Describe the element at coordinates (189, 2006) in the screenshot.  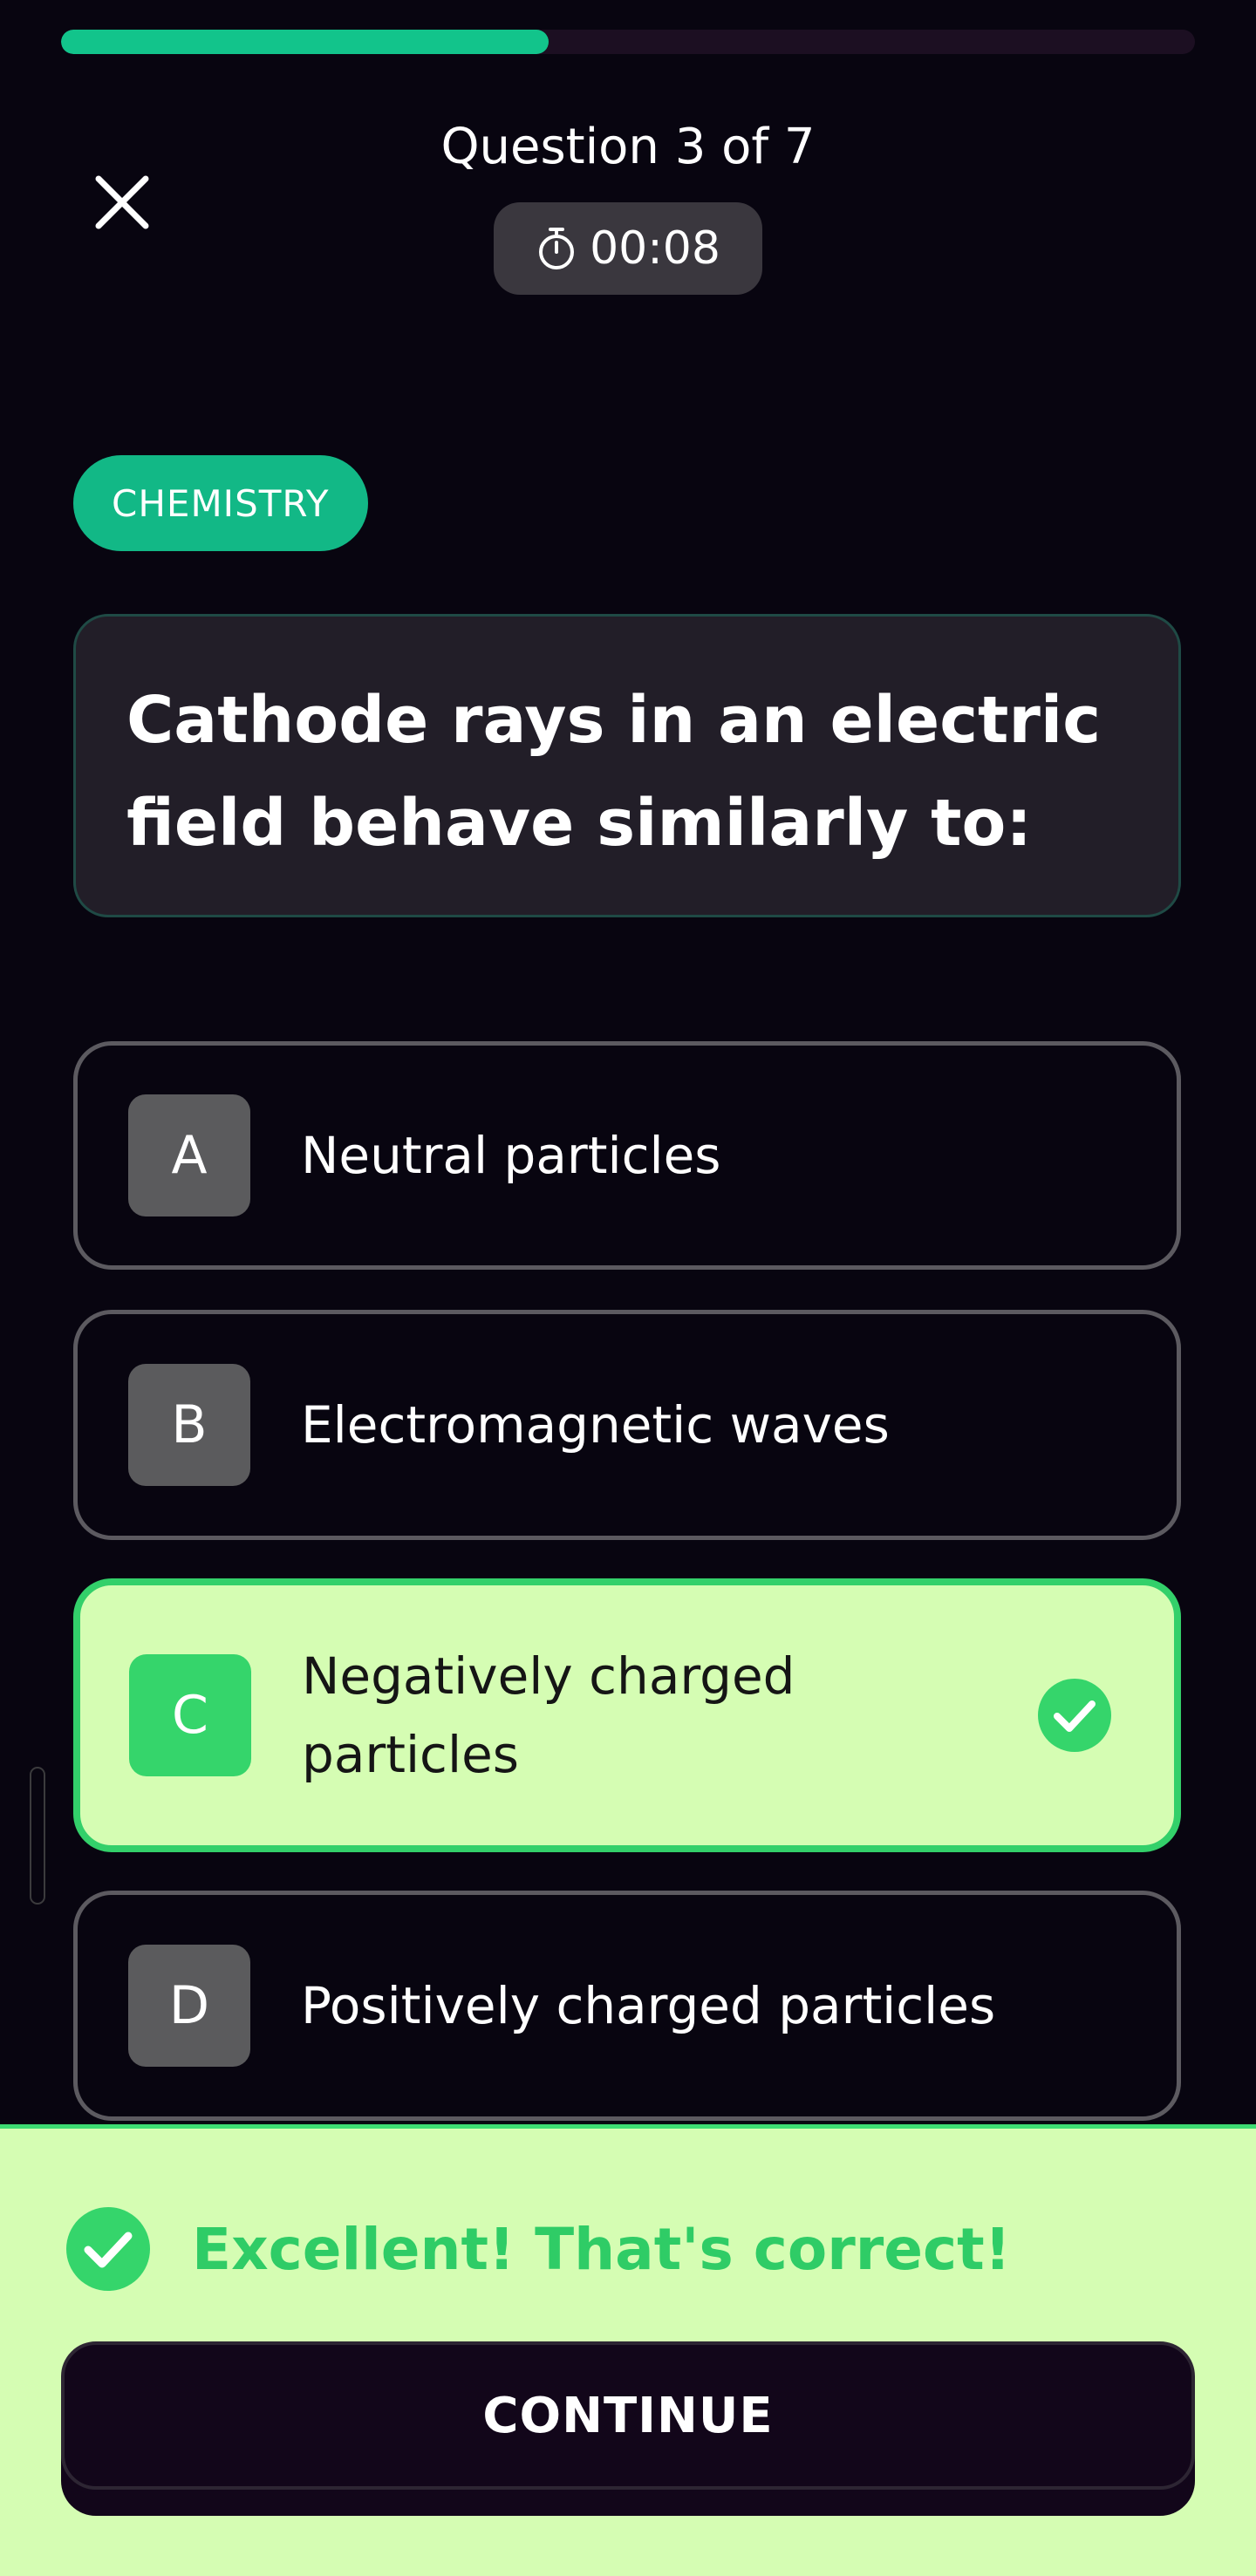
I see `option-letter: D` at that location.